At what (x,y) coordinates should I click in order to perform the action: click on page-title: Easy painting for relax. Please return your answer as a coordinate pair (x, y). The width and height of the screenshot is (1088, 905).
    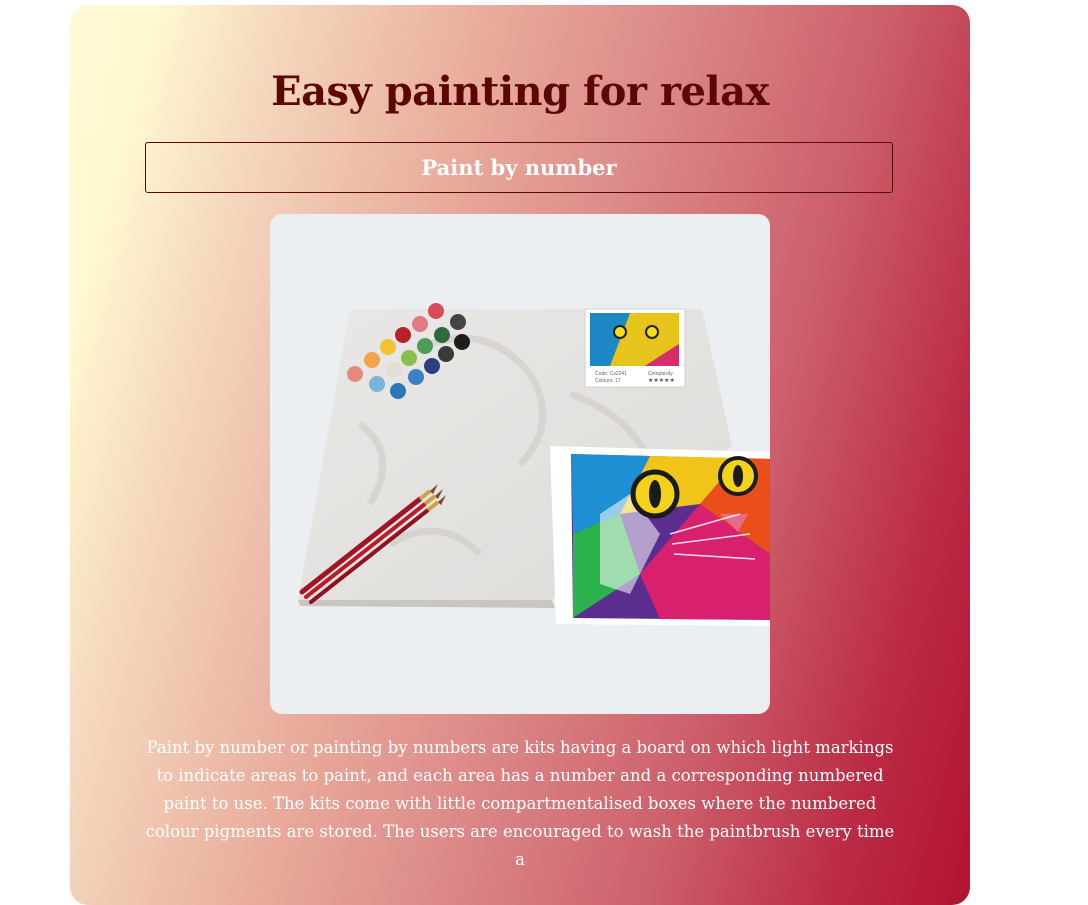
    Looking at the image, I should click on (520, 91).